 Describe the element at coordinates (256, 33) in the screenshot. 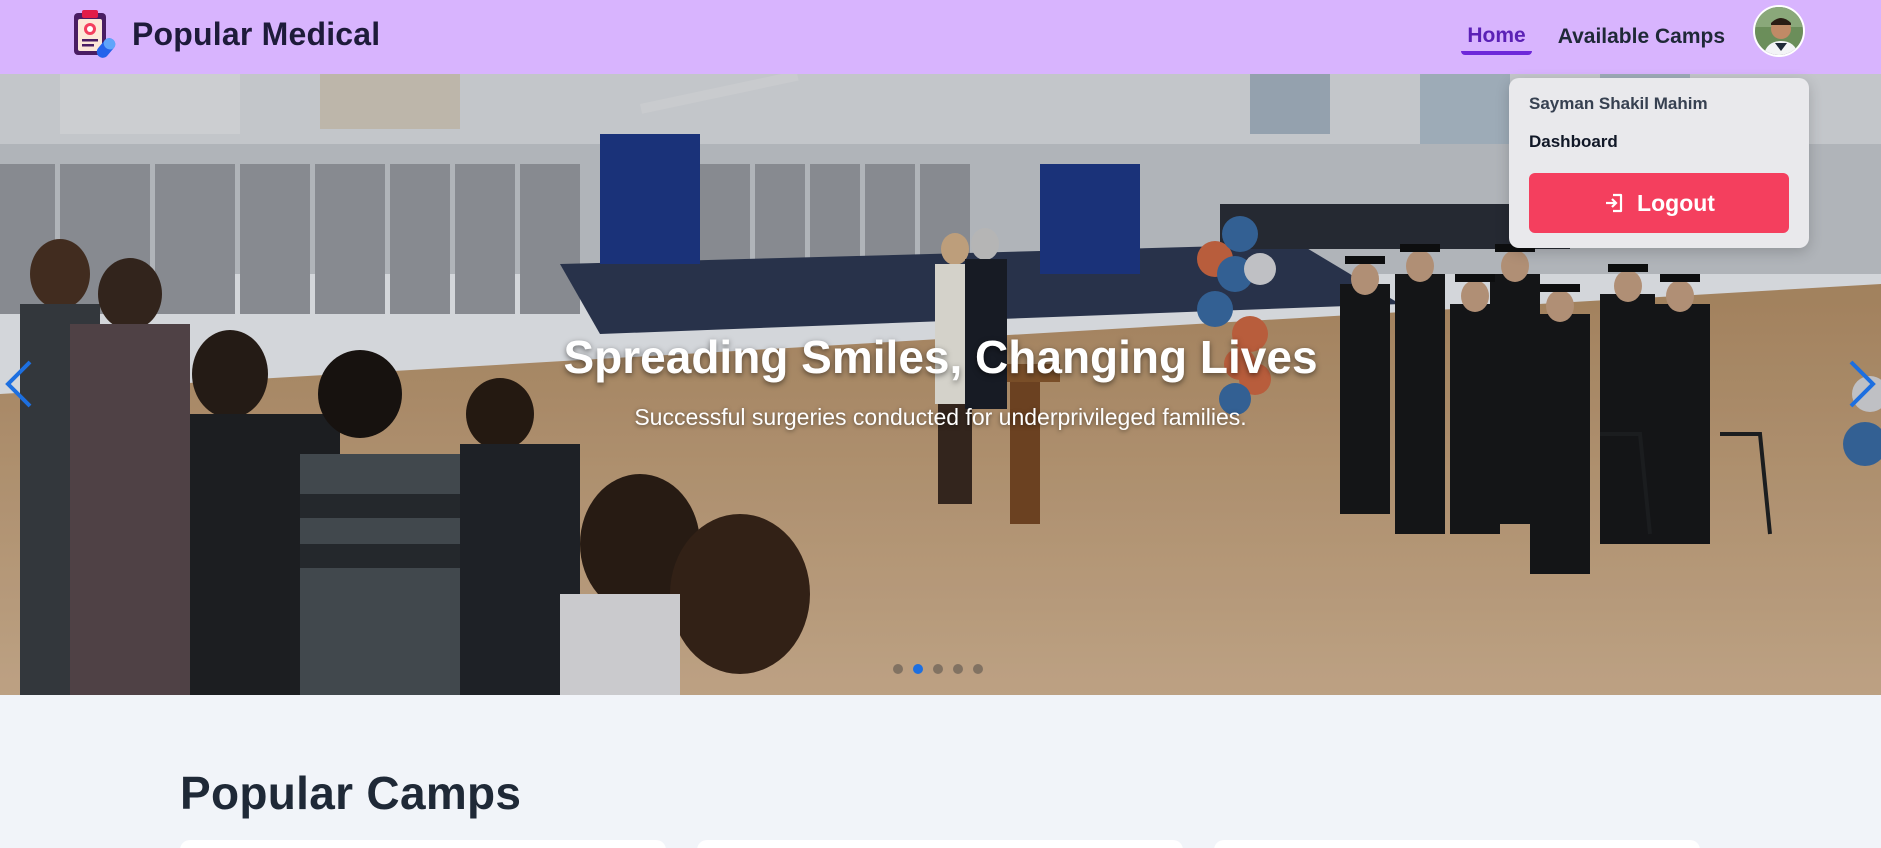

I see `brand-name: Popular Medical` at that location.